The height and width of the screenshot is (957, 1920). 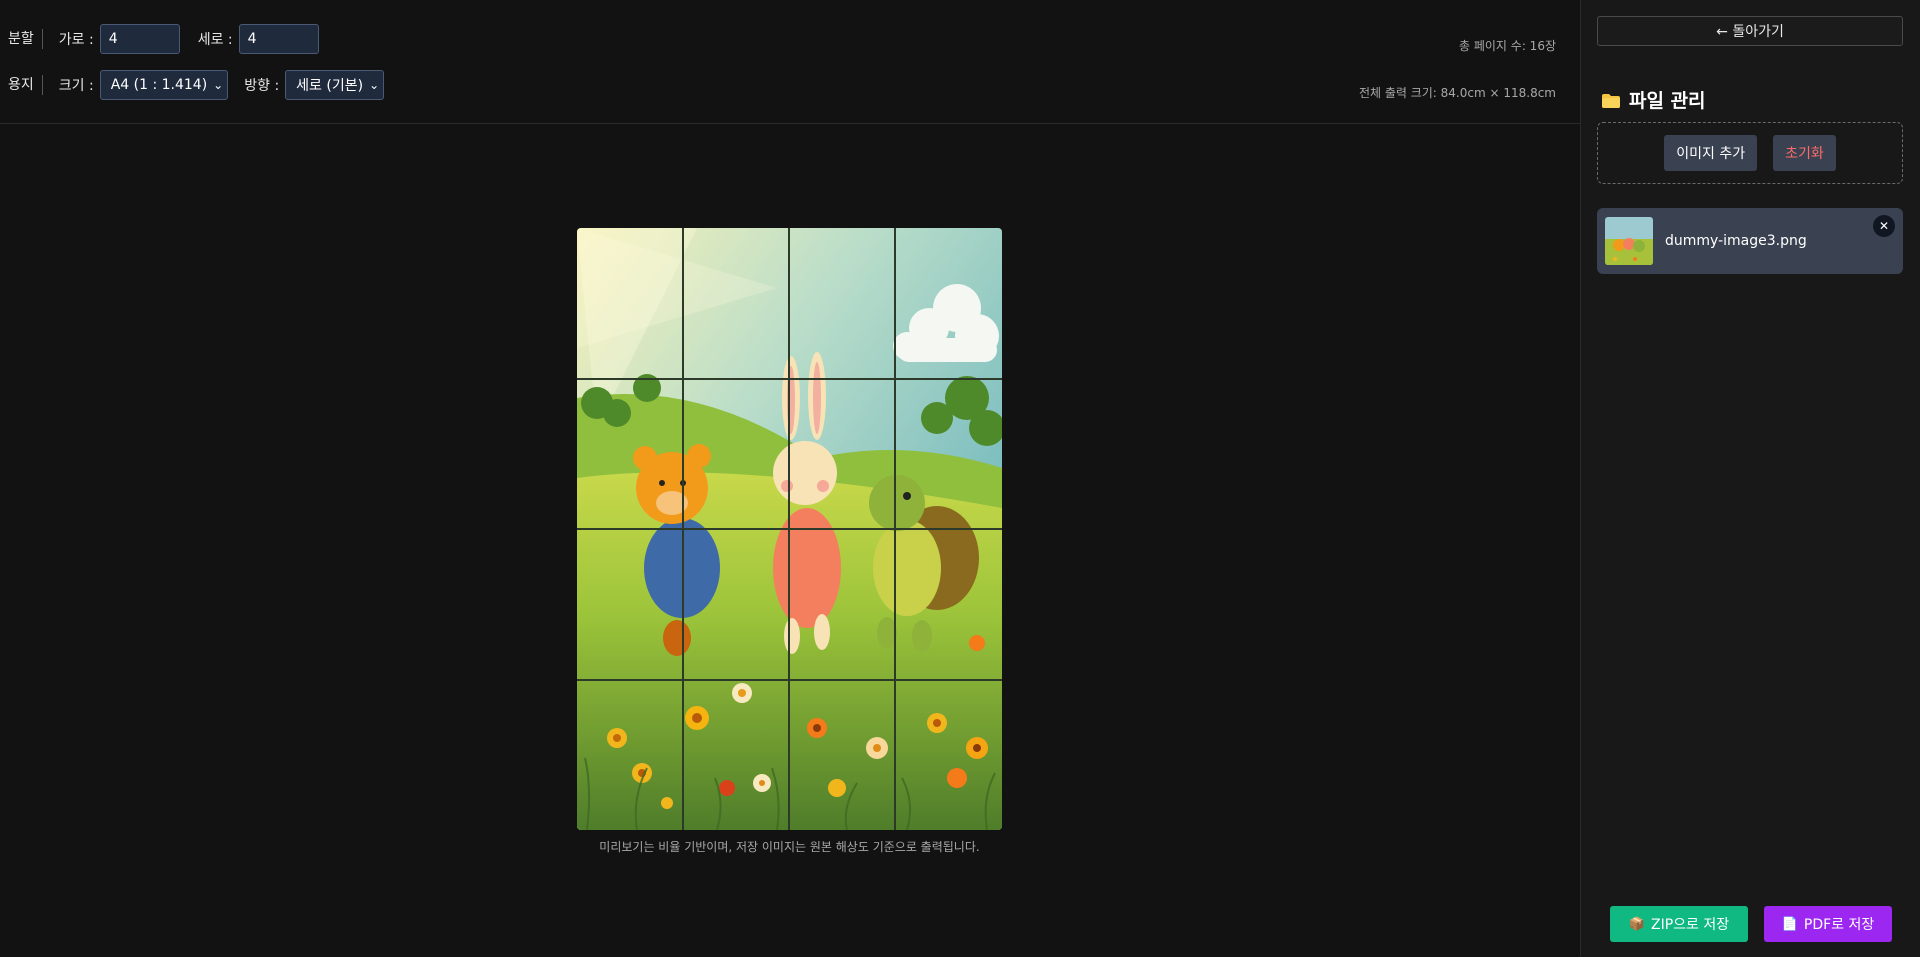 I want to click on file-management-title: 파일 관리, so click(x=1653, y=99).